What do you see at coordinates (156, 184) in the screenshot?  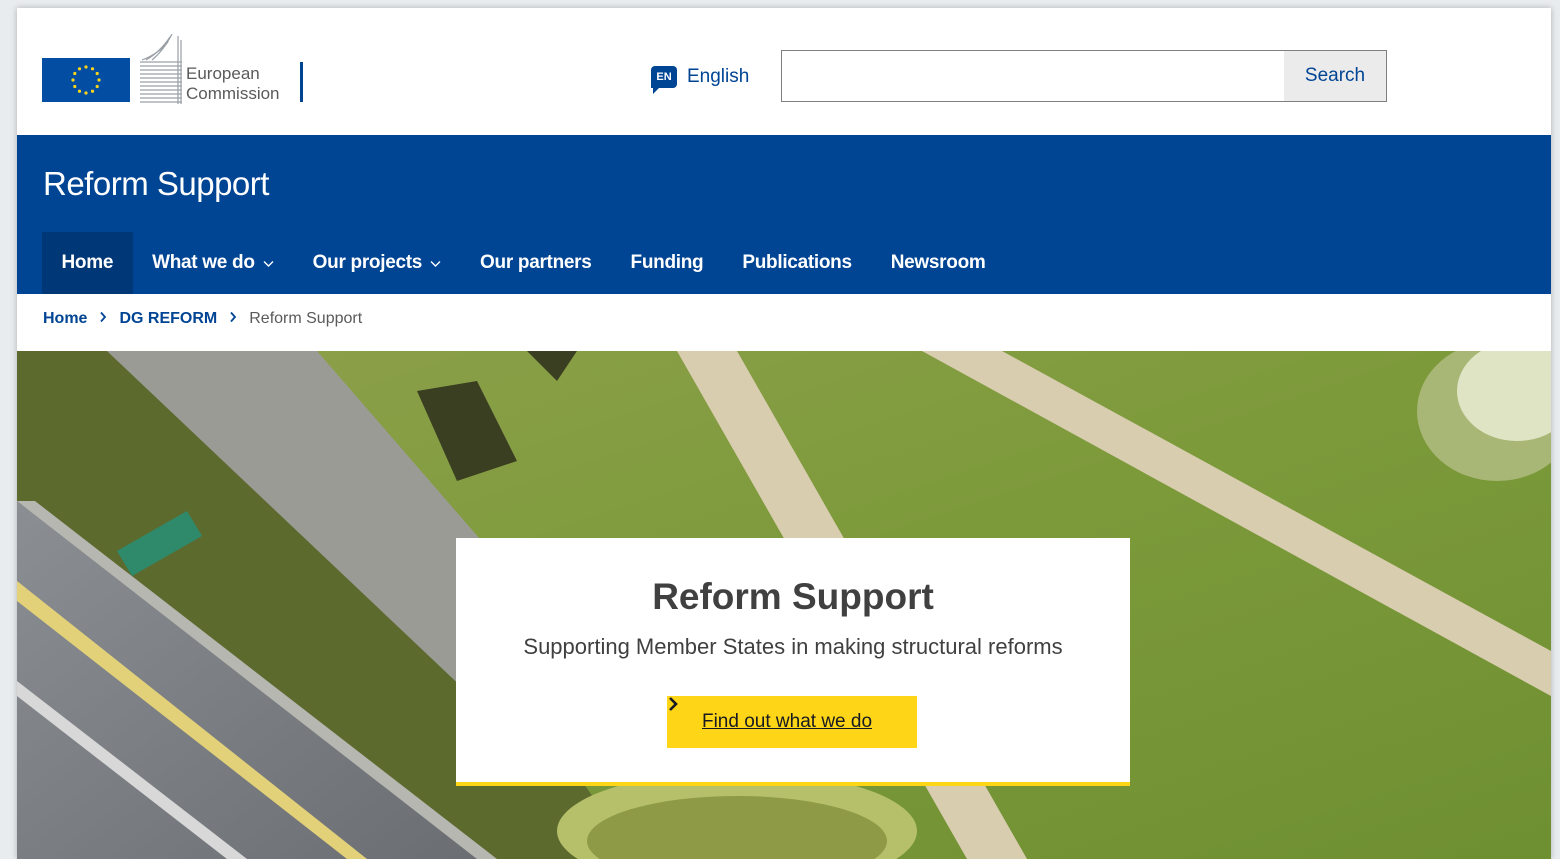 I see `site-name: Reform Support` at bounding box center [156, 184].